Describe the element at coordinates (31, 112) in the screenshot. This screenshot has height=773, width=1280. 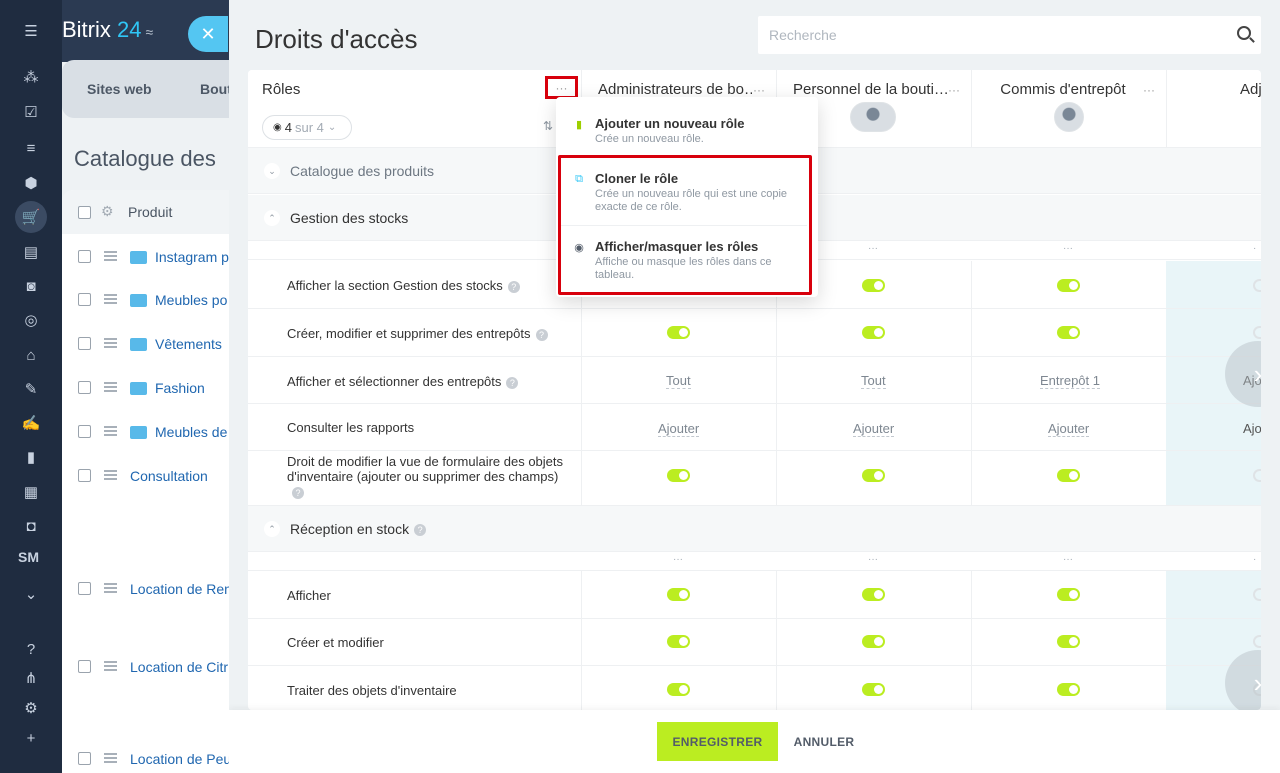
I see `tasks-icon: ☑` at that location.